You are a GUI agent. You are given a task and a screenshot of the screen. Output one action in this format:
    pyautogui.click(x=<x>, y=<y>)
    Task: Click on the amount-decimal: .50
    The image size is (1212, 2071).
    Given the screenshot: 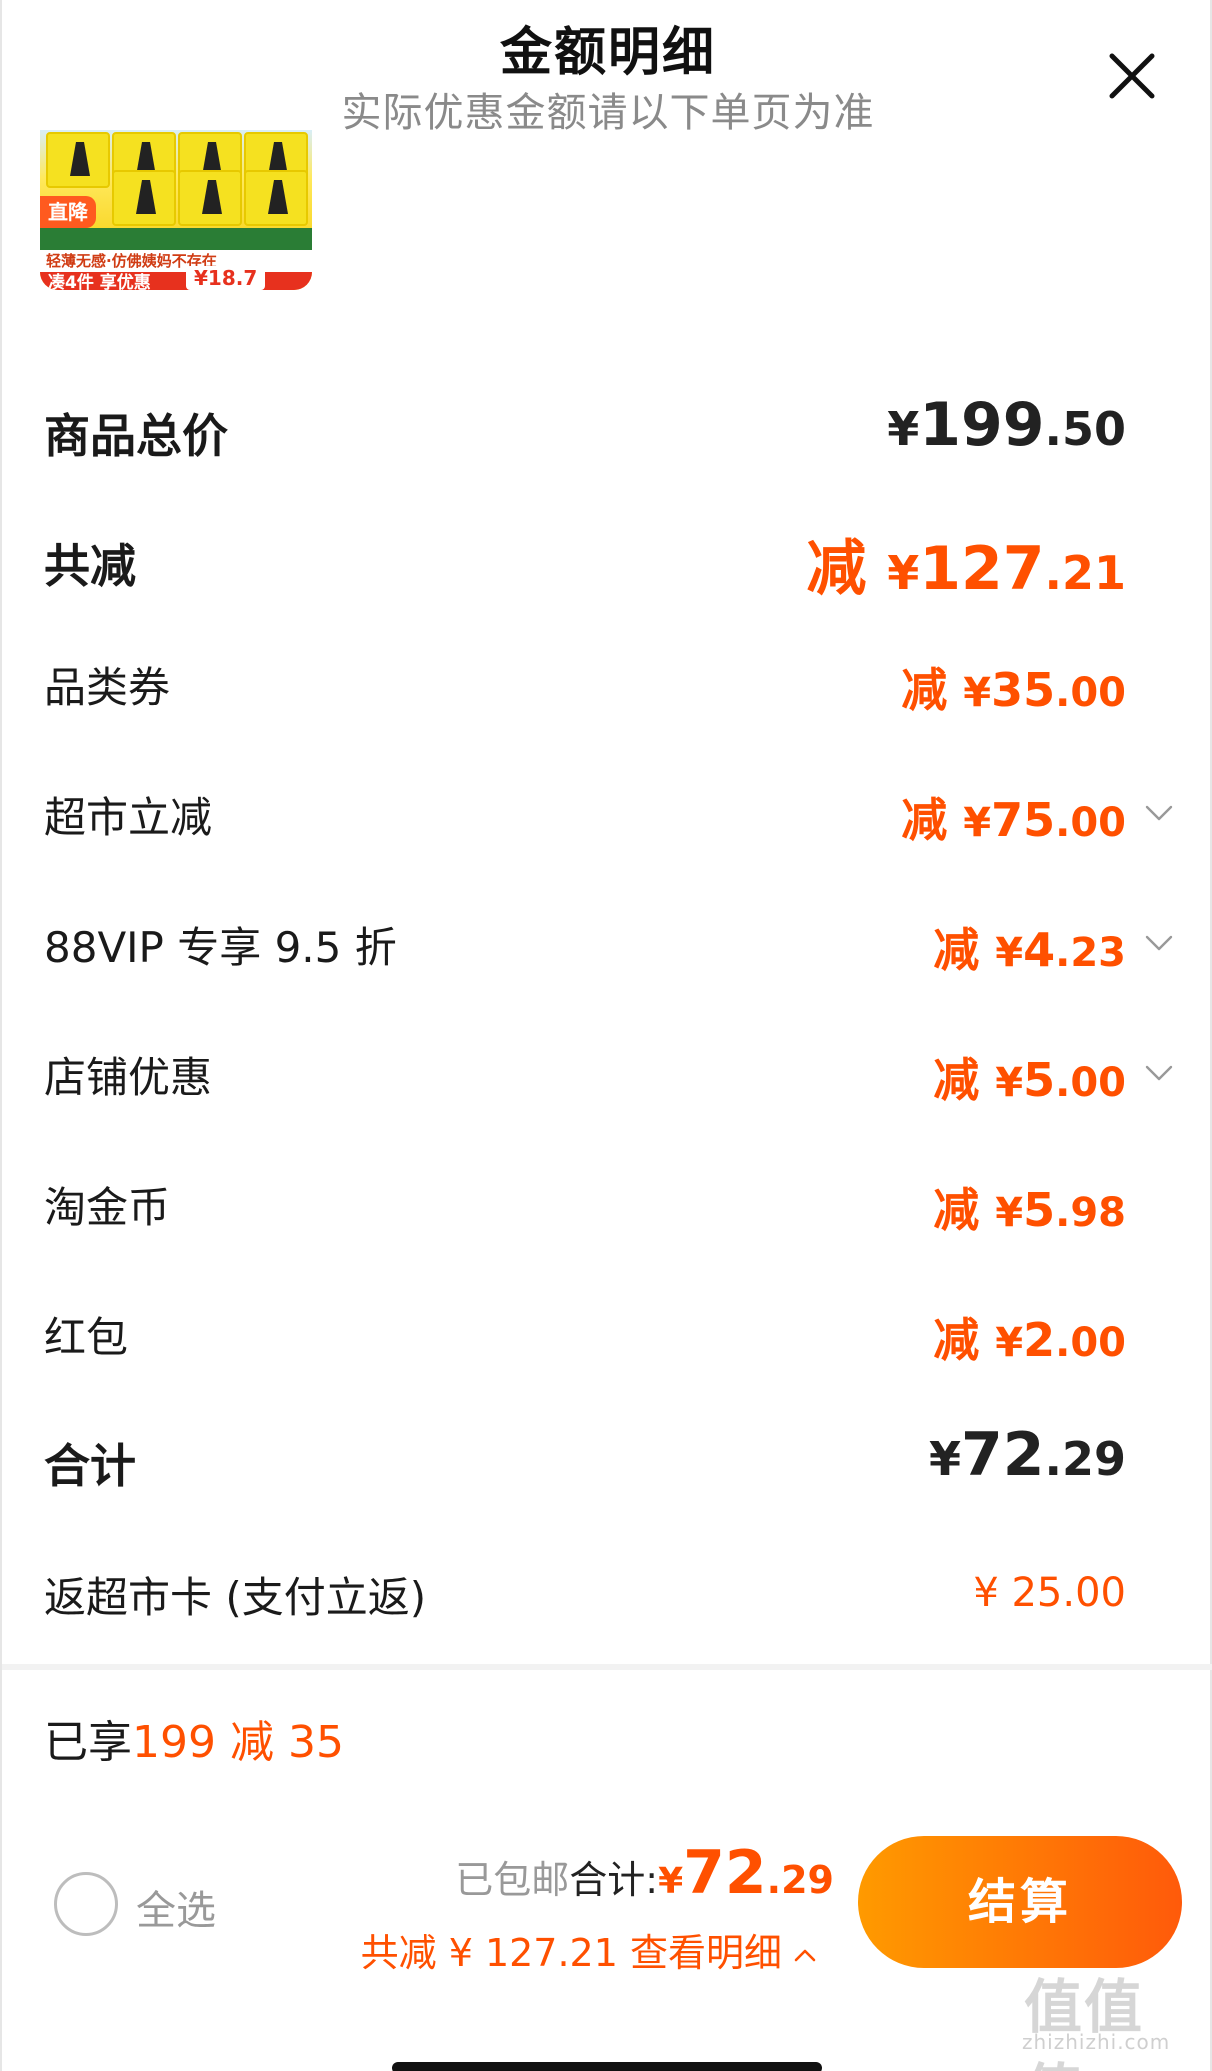 What is the action you would take?
    pyautogui.click(x=1085, y=429)
    